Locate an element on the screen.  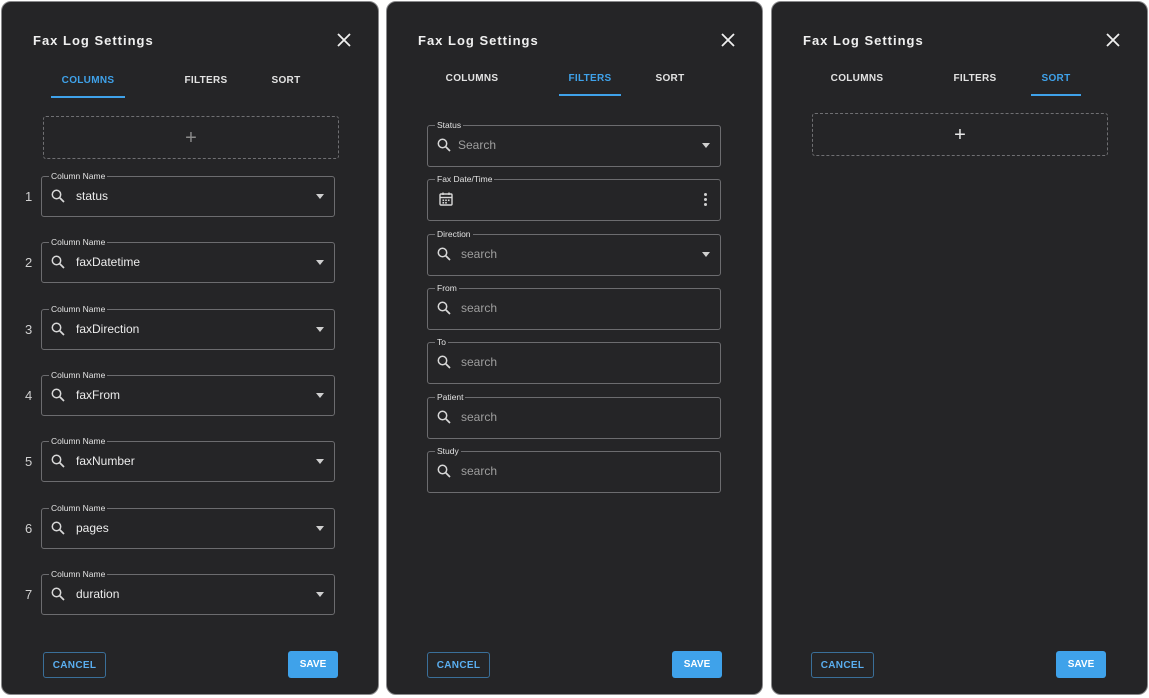
filter-label: Fax Date/Time is located at coordinates (465, 179).